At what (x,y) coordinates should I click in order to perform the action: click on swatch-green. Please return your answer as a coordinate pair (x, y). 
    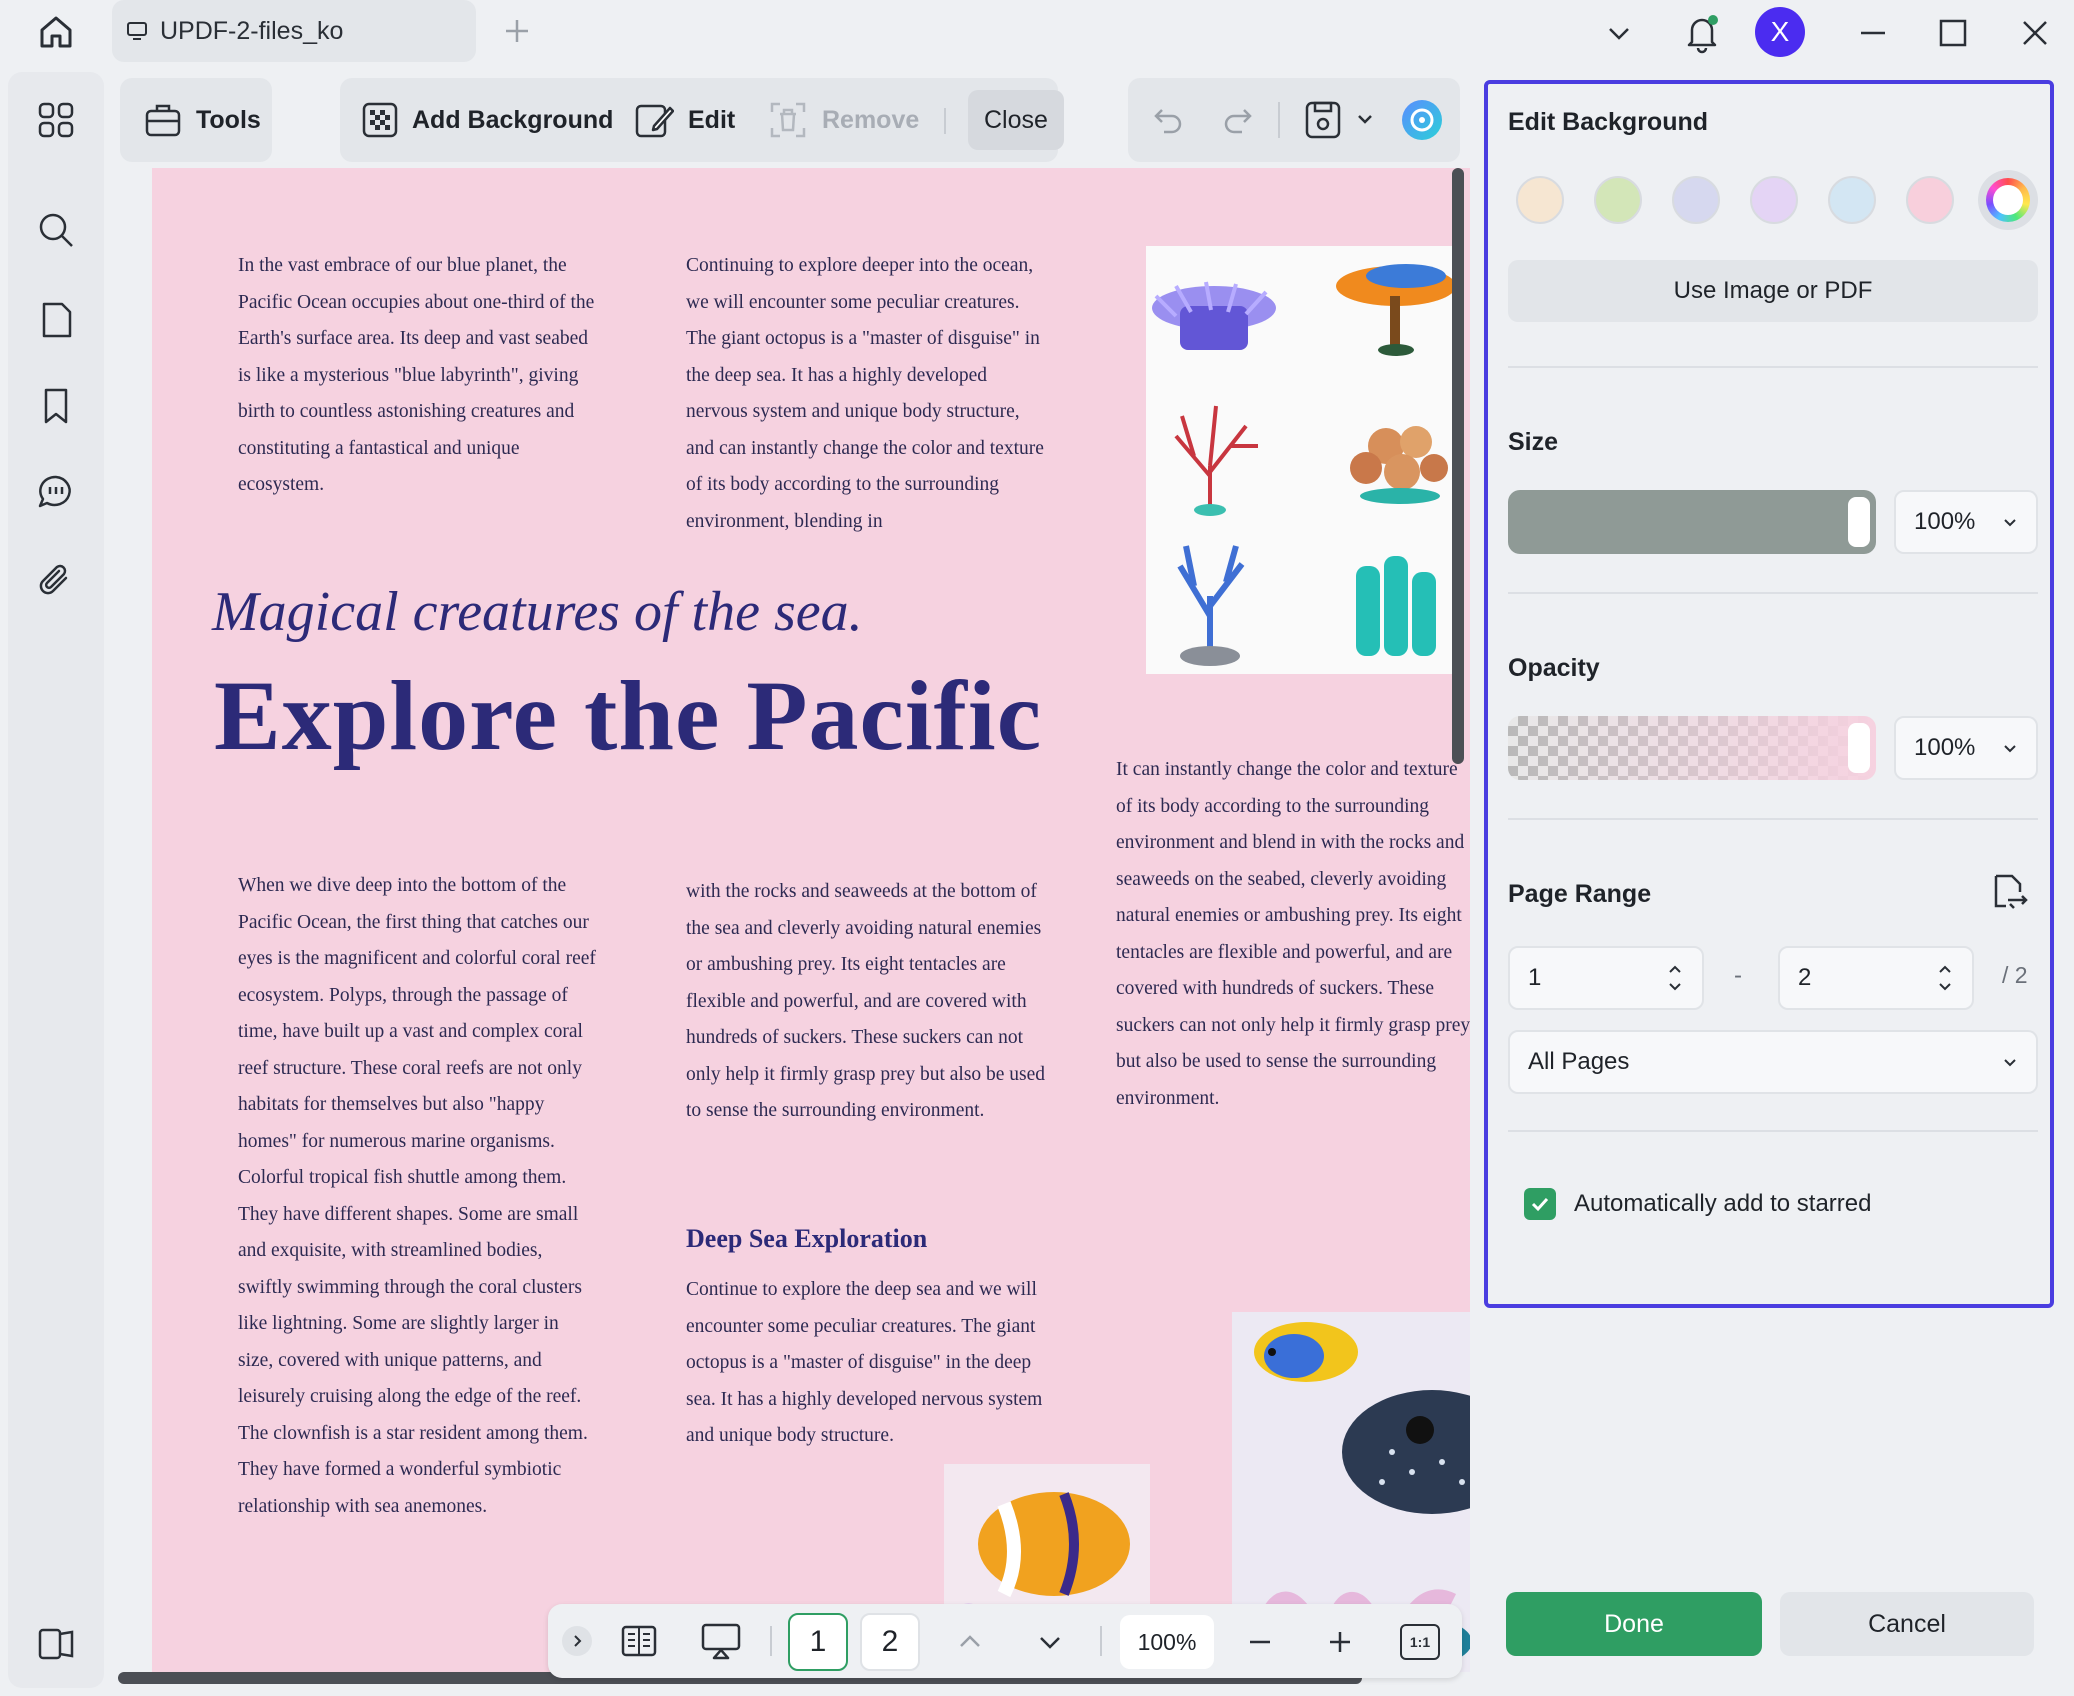
    Looking at the image, I should click on (1618, 200).